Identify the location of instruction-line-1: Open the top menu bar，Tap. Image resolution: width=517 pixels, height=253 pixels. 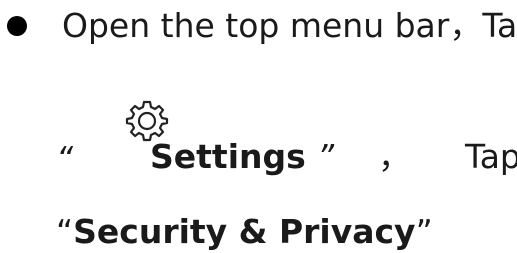
(289, 25).